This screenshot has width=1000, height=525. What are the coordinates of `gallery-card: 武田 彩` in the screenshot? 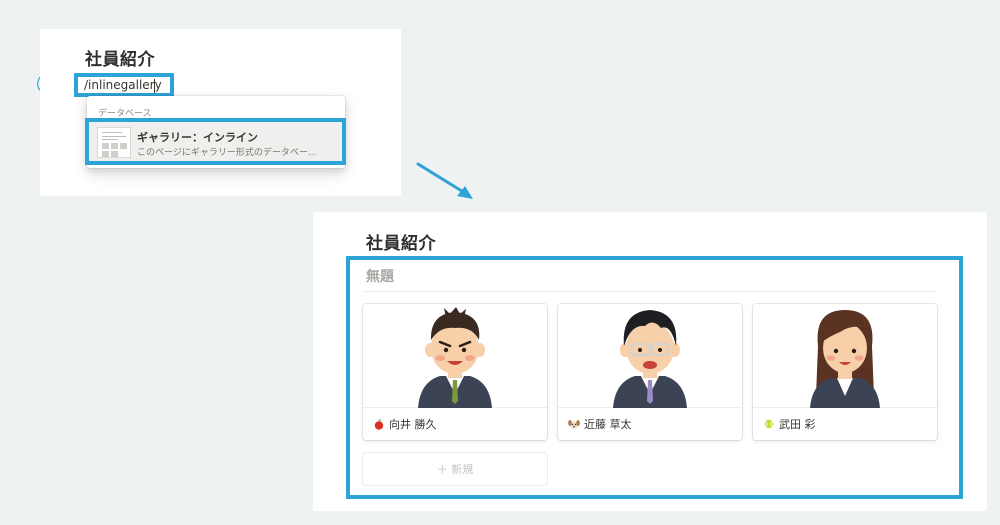 It's located at (845, 372).